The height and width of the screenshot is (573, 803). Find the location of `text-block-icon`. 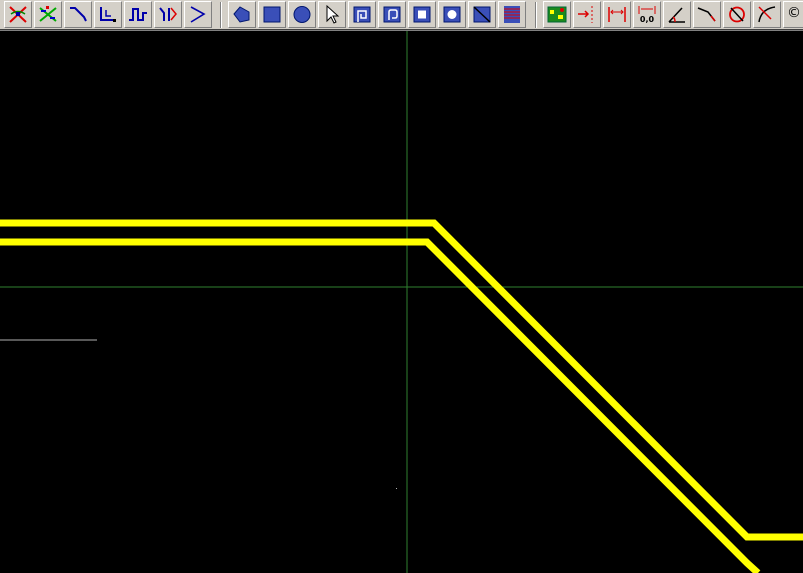

text-block-icon is located at coordinates (512, 14).